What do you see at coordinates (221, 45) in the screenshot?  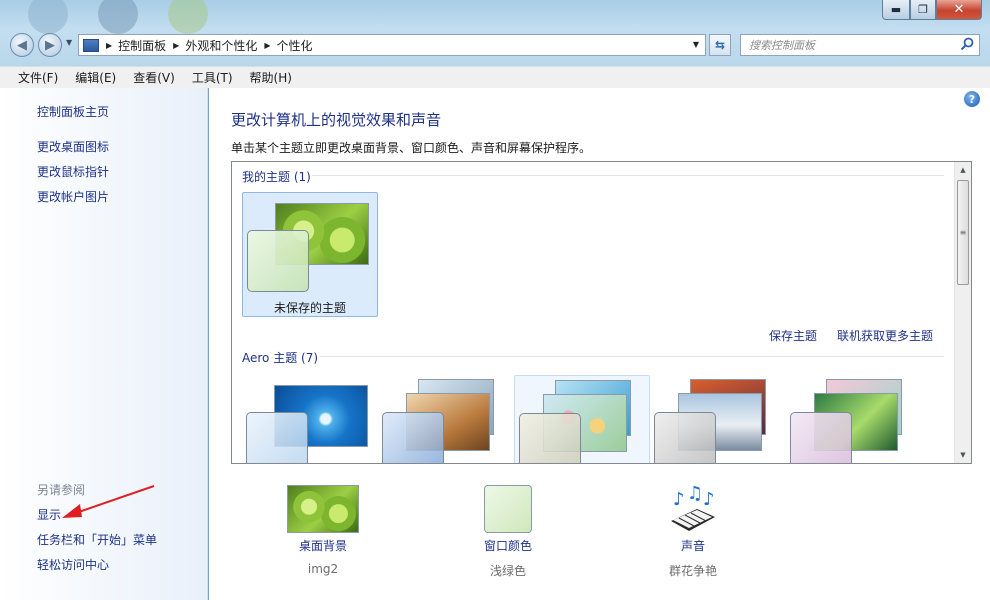 I see `breadcrumb-appearance: 外观和个性化` at bounding box center [221, 45].